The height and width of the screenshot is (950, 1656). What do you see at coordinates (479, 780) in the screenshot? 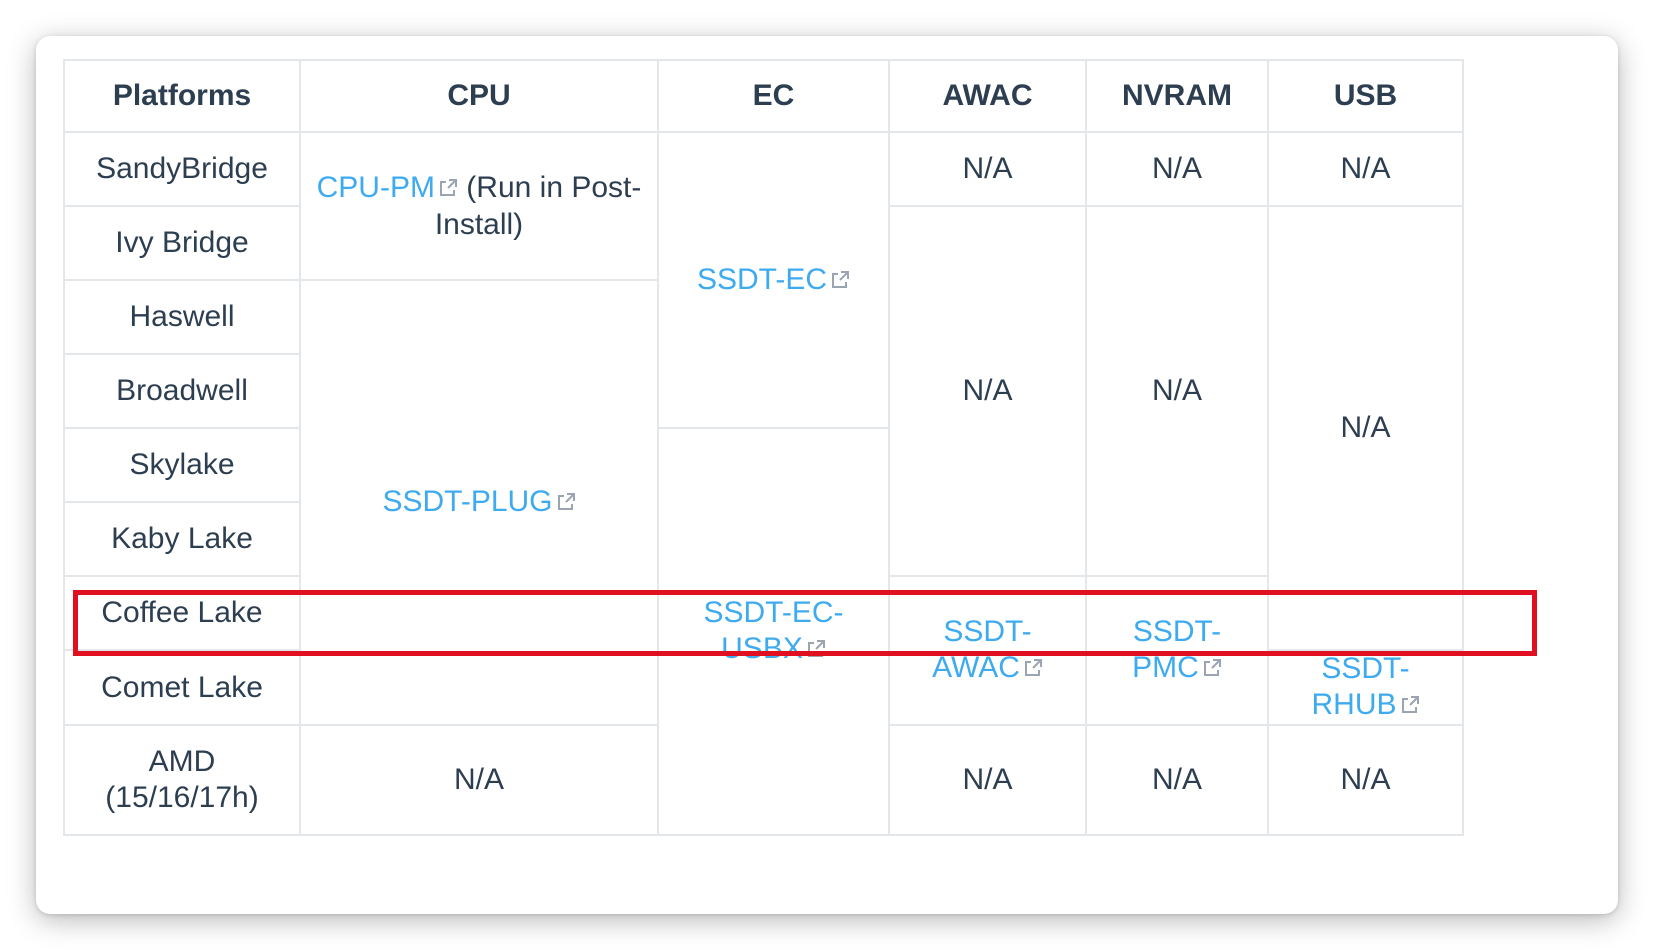
I see `cpu-amd: N/A` at bounding box center [479, 780].